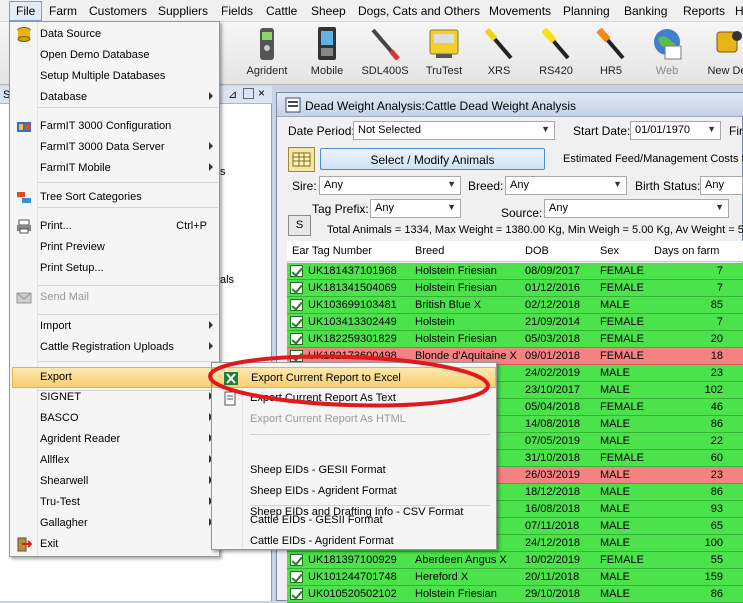 This screenshot has height=603, width=743. Describe the element at coordinates (686, 251) in the screenshot. I see `column-days-on-farm: Days on farm` at that location.